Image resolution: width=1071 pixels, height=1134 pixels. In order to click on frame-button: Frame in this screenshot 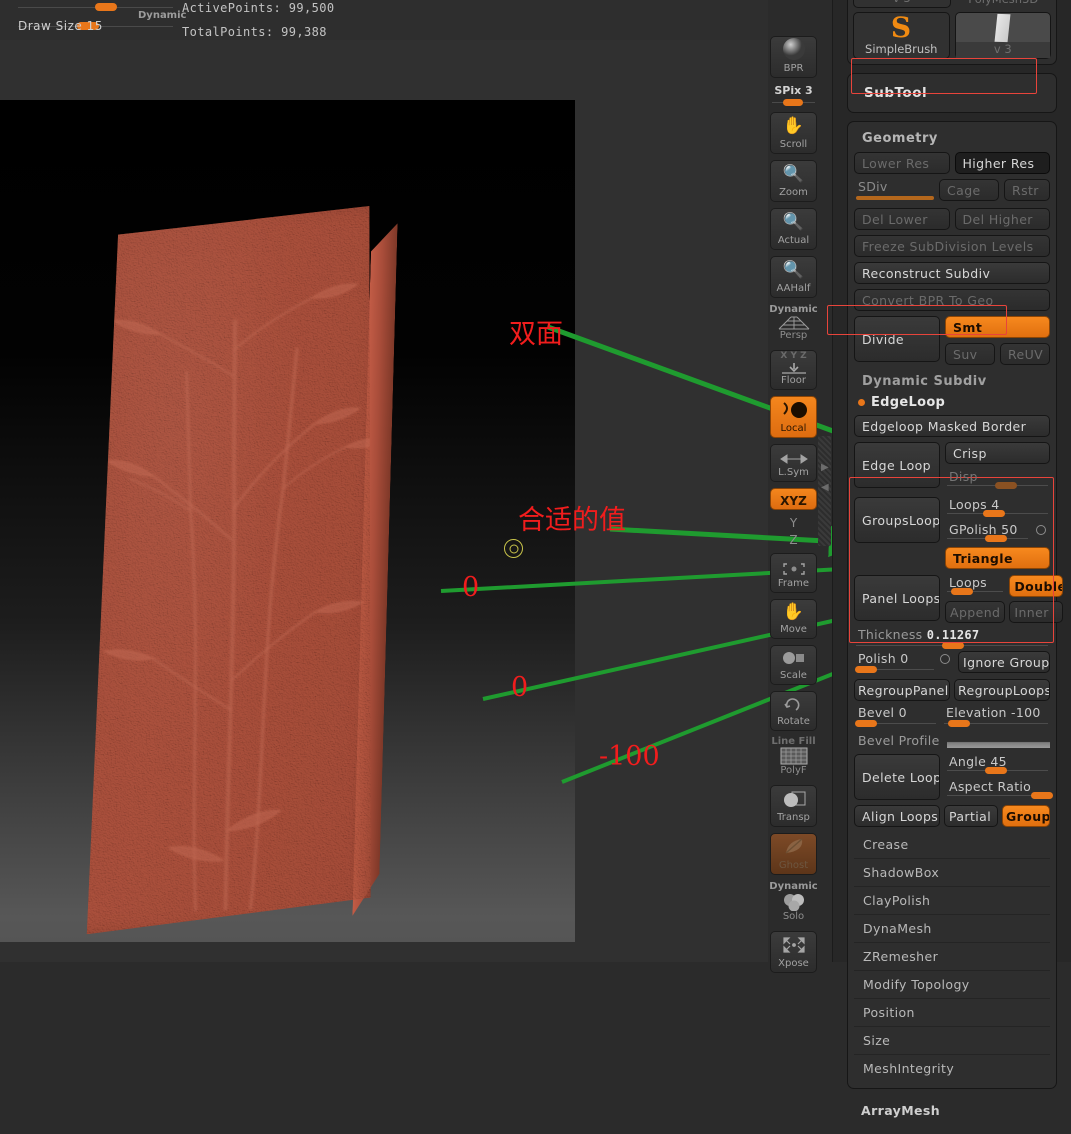, I will do `click(793, 573)`.